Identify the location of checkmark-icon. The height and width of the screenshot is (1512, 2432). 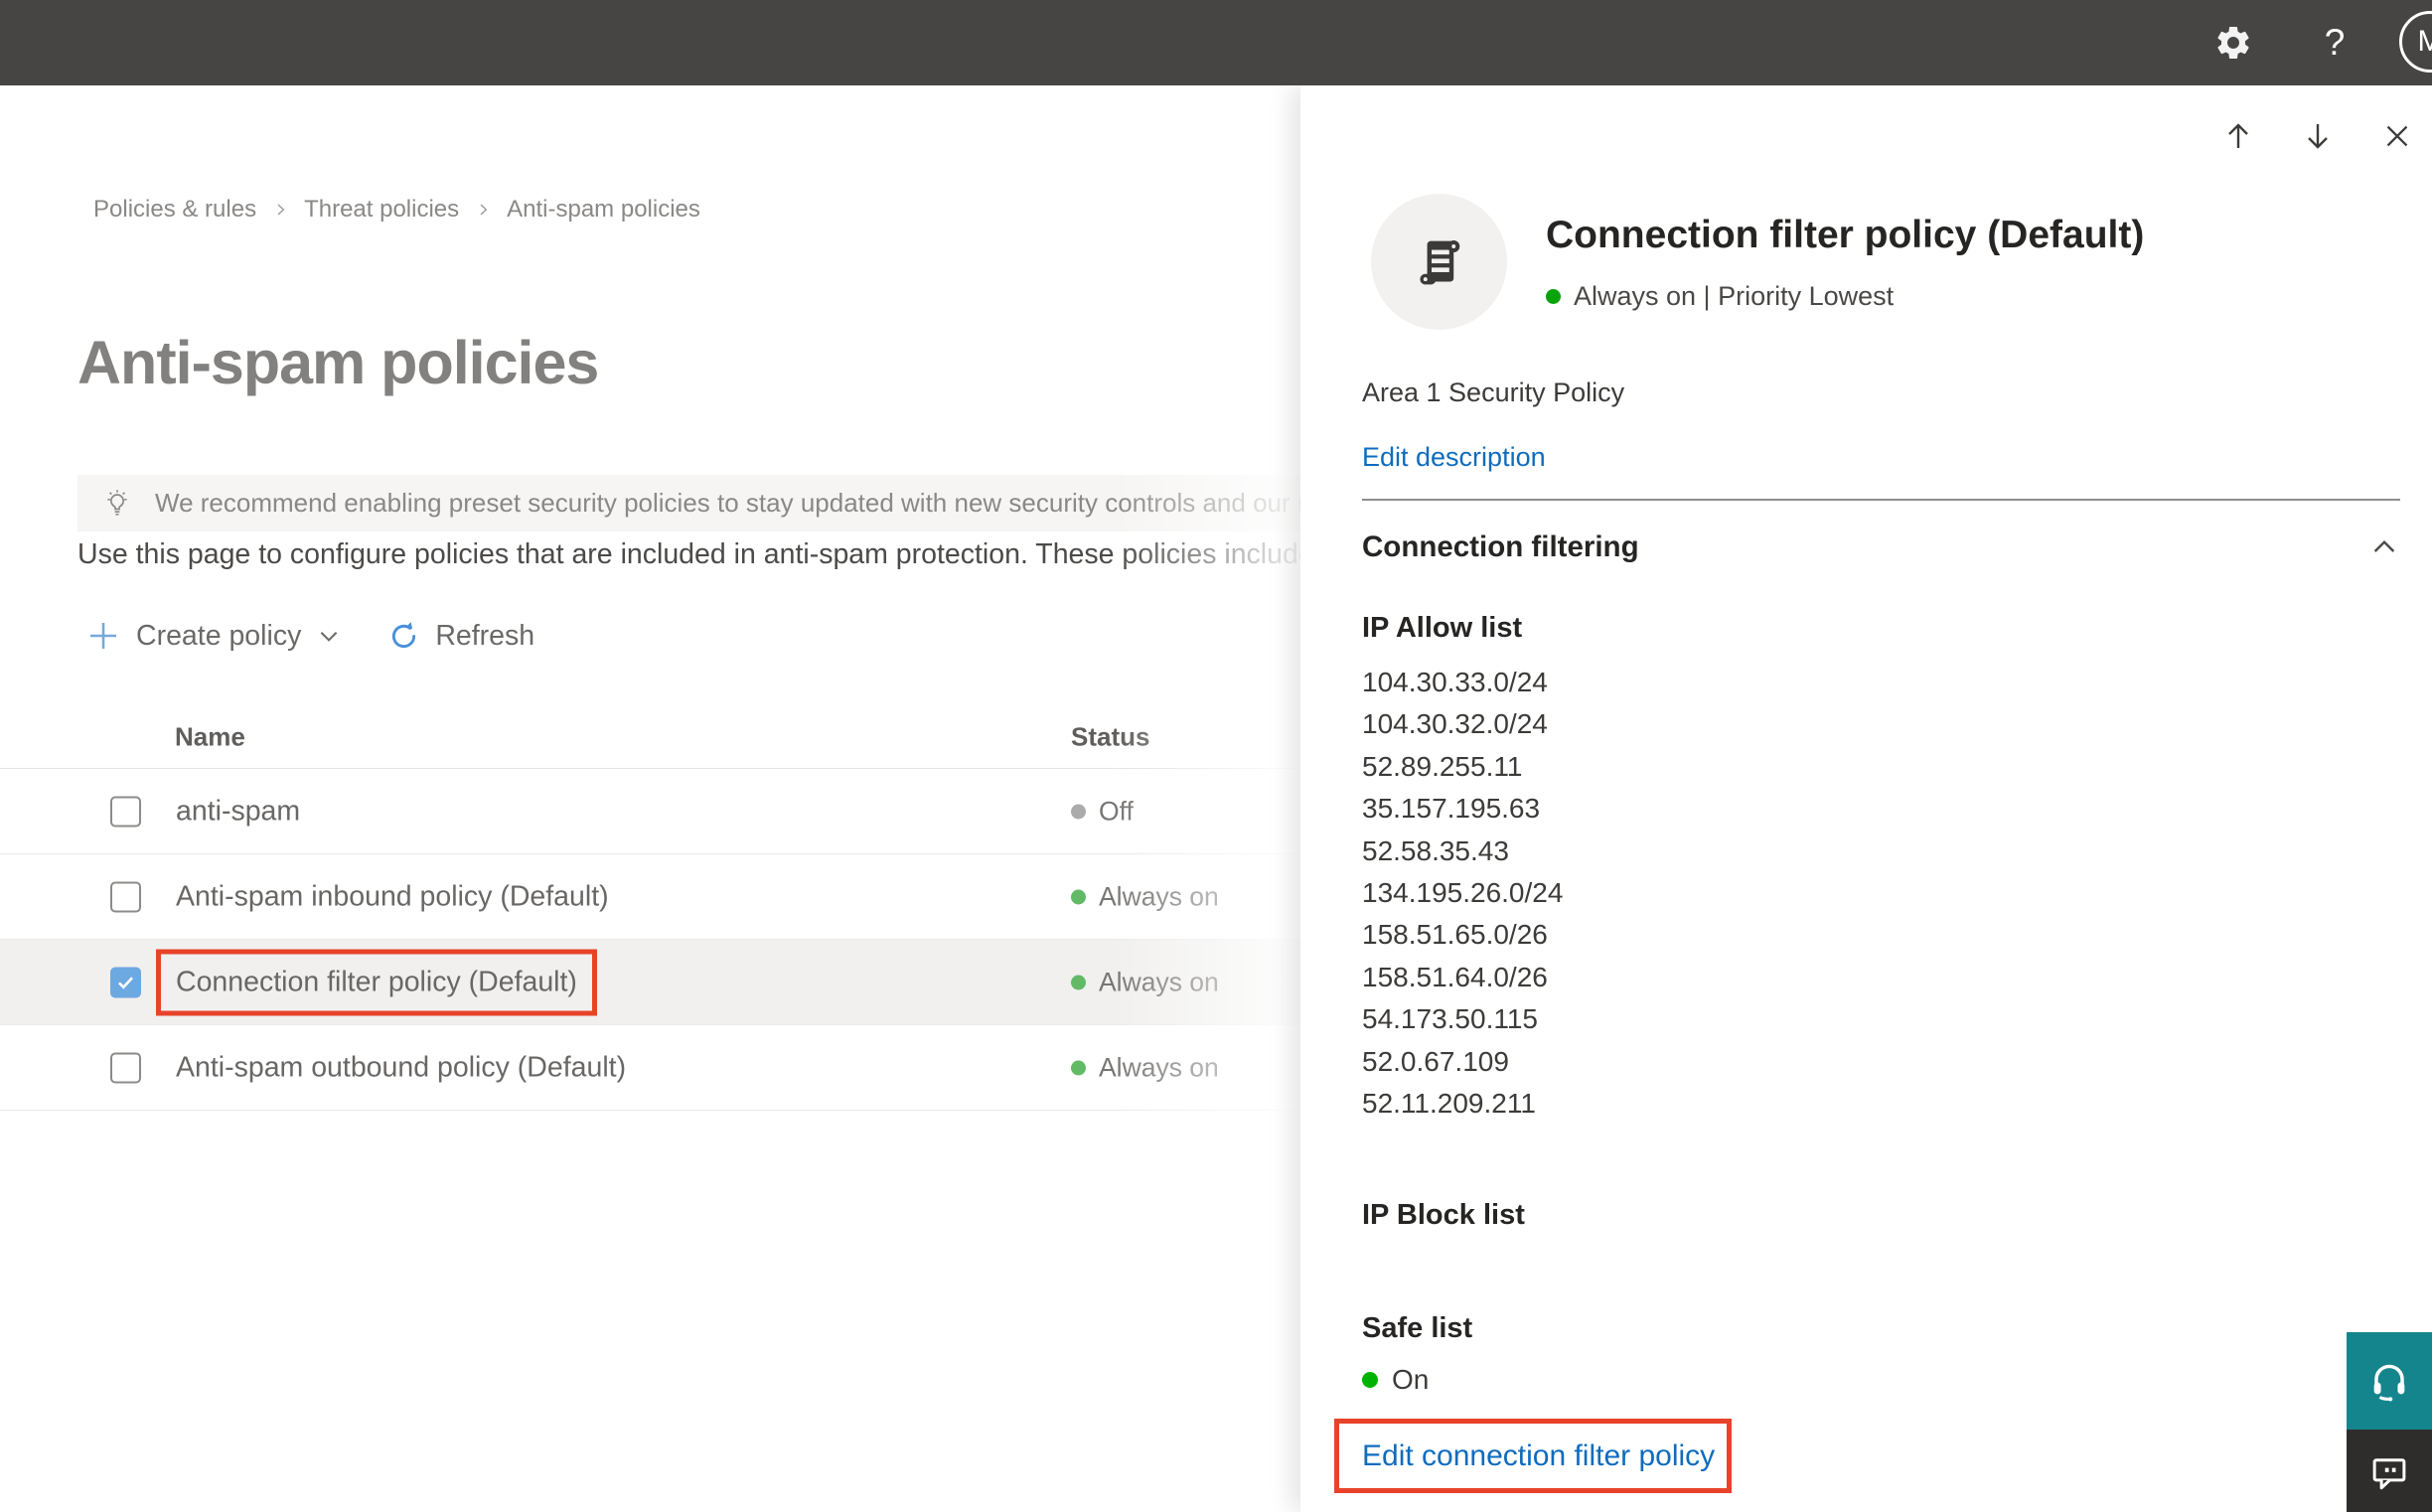
(125, 982).